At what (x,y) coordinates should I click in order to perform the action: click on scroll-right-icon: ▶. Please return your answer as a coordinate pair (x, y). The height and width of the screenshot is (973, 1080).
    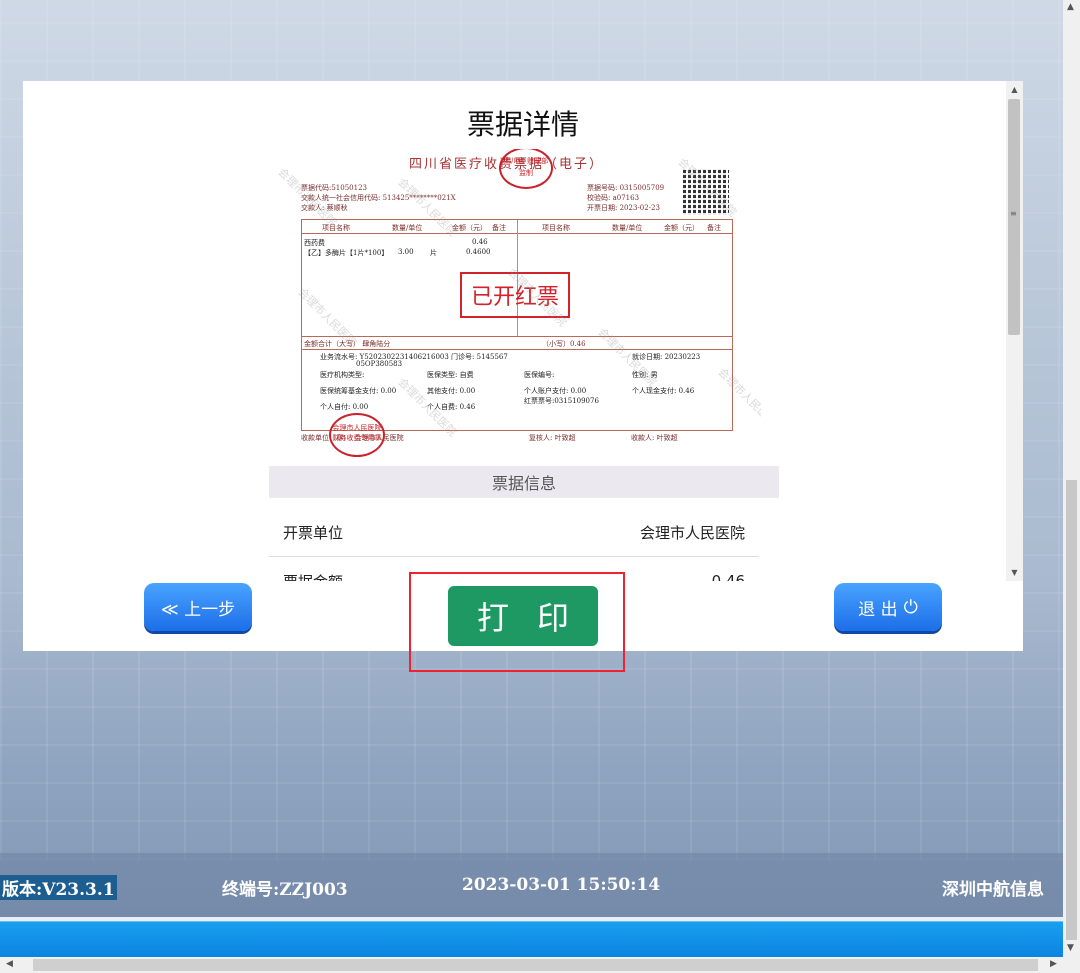
    Looking at the image, I should click on (1053, 964).